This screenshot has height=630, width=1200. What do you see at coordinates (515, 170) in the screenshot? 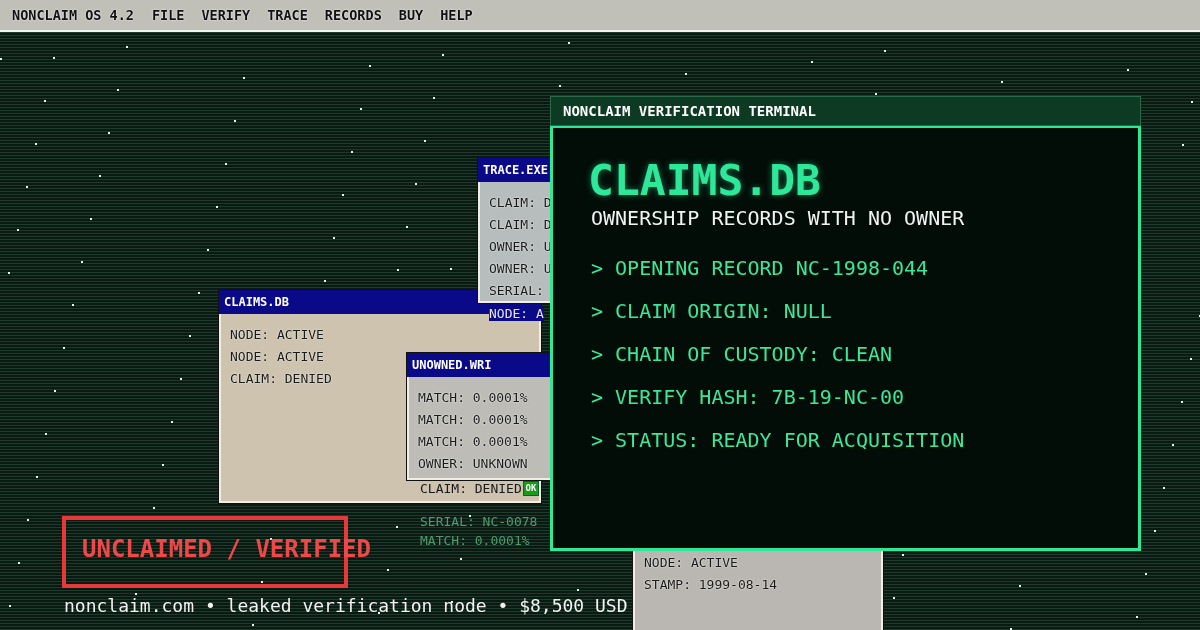
I see `window-title: TRACE.EXE` at bounding box center [515, 170].